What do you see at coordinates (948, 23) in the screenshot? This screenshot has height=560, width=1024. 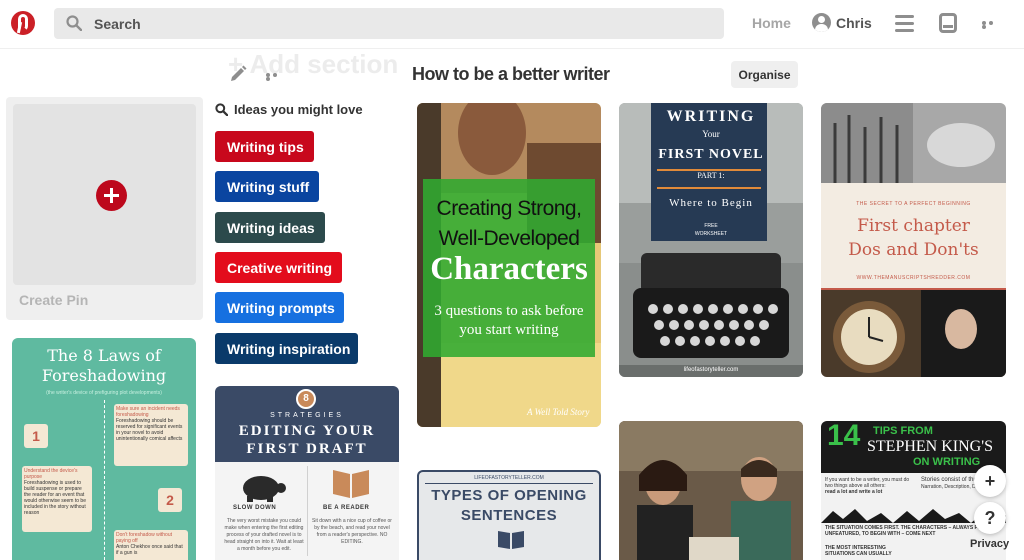 I see `inbox-icon` at bounding box center [948, 23].